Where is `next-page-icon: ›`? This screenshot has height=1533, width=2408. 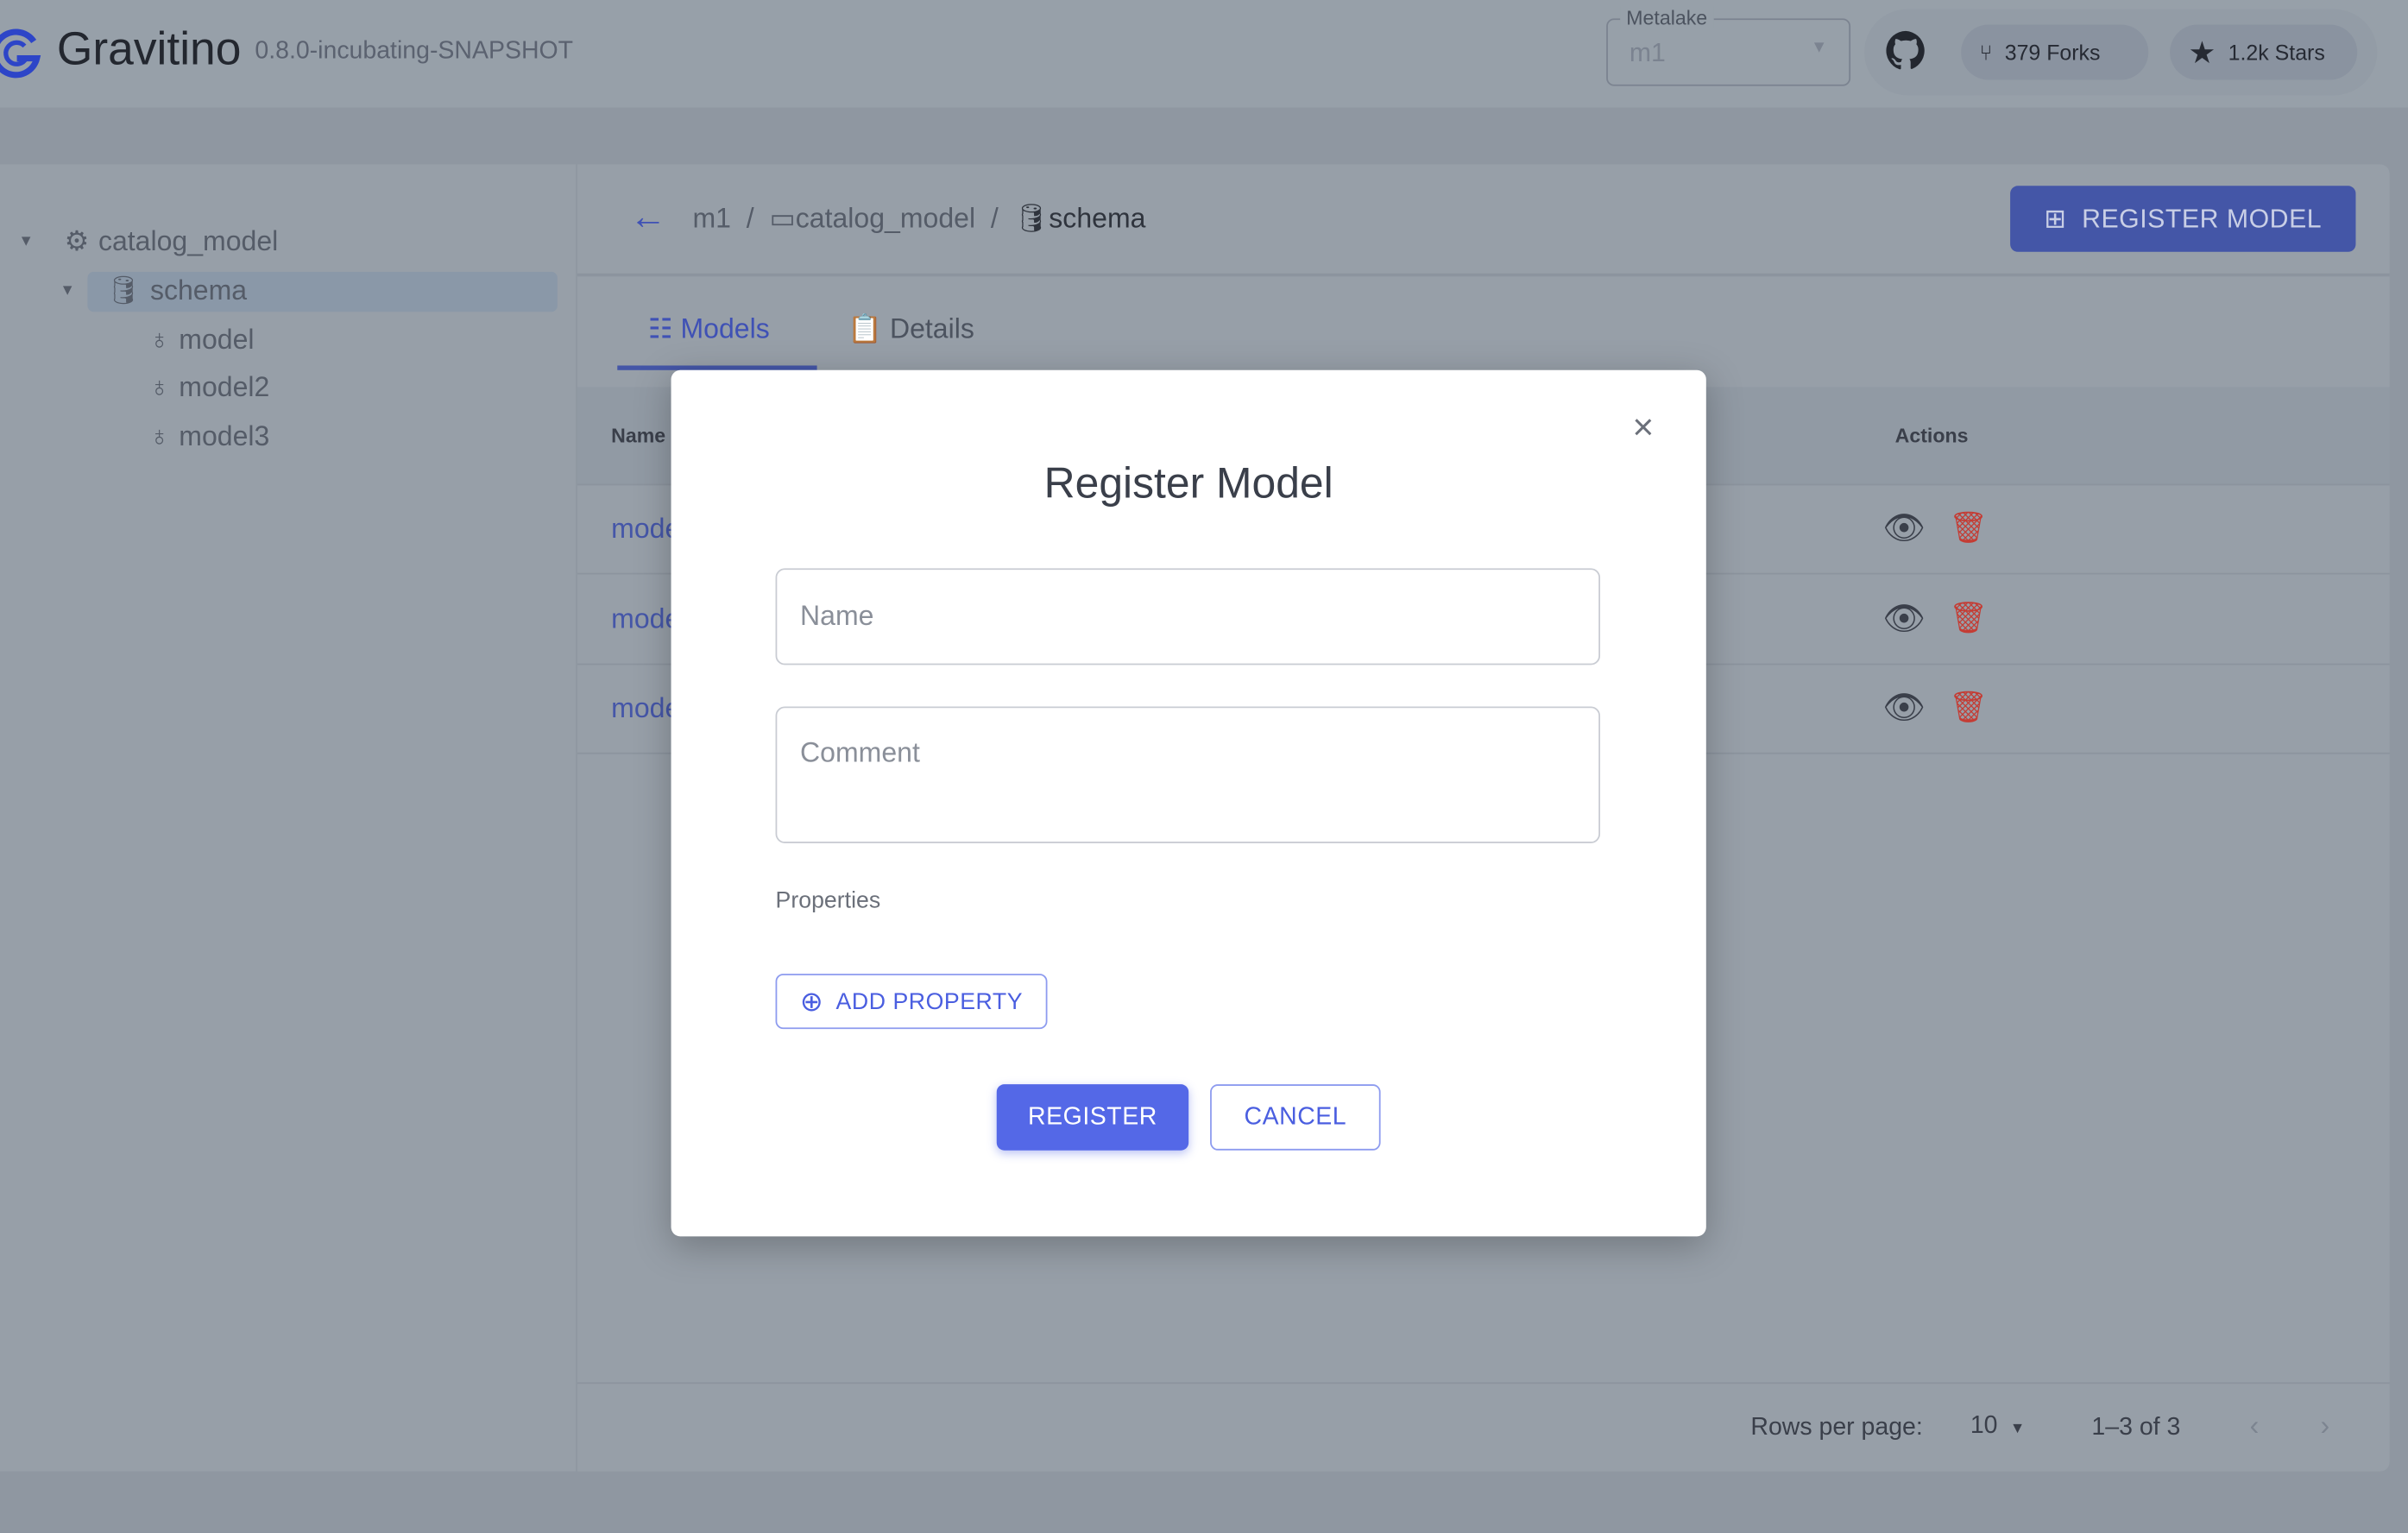
next-page-icon: › is located at coordinates (2325, 1426).